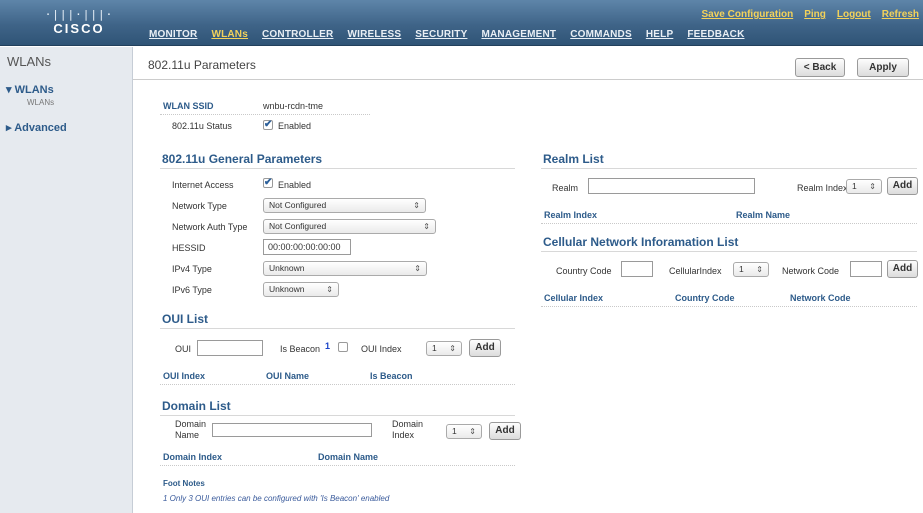 The image size is (923, 513). What do you see at coordinates (300, 349) in the screenshot?
I see `is-beacon-label: Is Beacon` at bounding box center [300, 349].